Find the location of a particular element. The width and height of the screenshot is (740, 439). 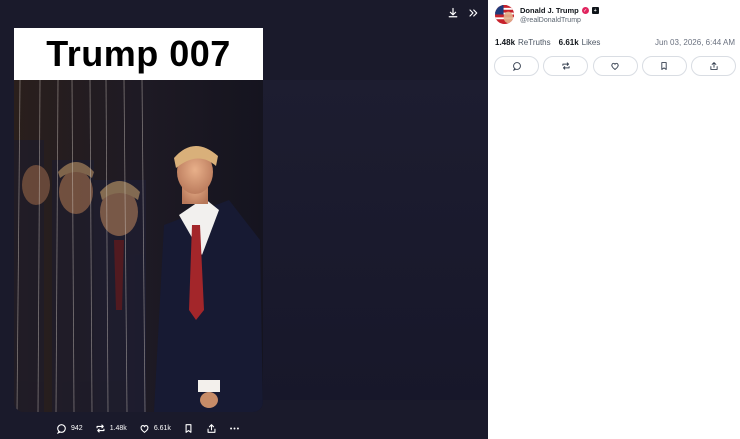

share-button is located at coordinates (211, 428).